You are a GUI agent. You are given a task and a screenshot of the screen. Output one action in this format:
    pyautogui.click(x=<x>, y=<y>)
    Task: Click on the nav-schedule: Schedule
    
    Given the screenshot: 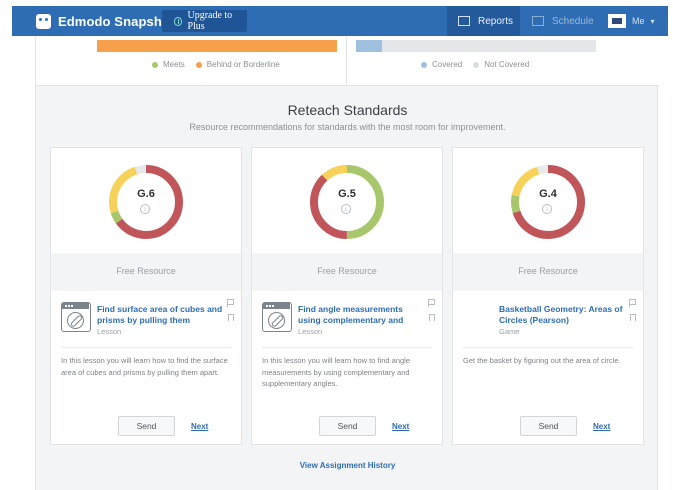 What is the action you would take?
    pyautogui.click(x=567, y=21)
    